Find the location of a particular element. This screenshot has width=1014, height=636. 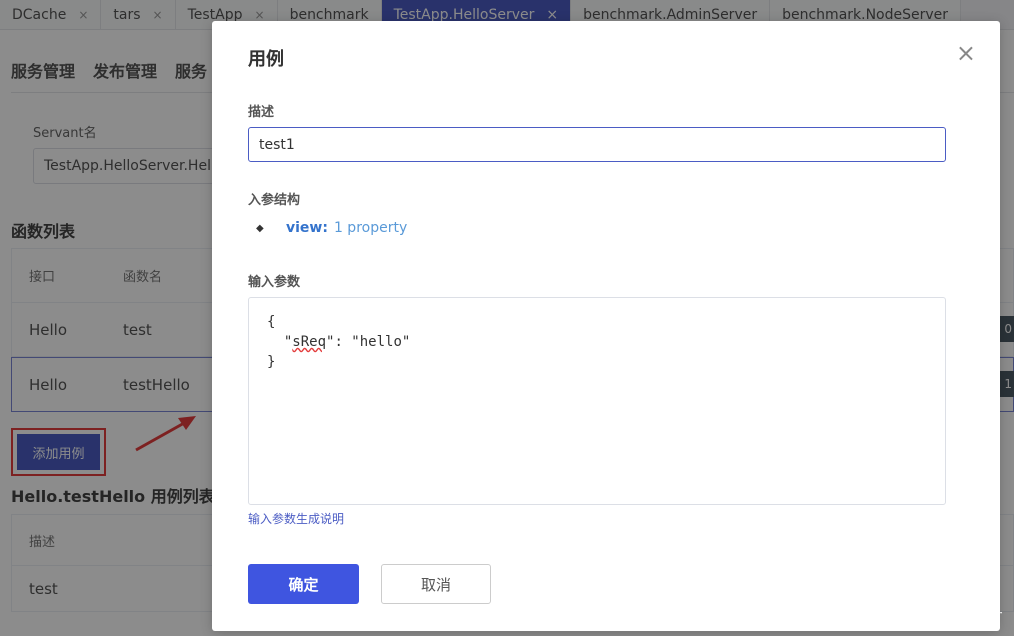

caret-right-icon: ◆ is located at coordinates (271, 228).